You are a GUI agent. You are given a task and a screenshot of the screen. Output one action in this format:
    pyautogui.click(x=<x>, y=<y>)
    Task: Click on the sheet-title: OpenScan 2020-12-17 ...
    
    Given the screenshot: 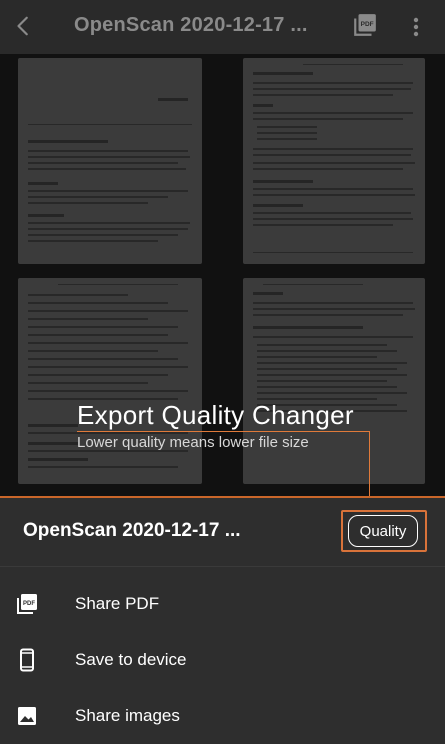 What is the action you would take?
    pyautogui.click(x=132, y=530)
    